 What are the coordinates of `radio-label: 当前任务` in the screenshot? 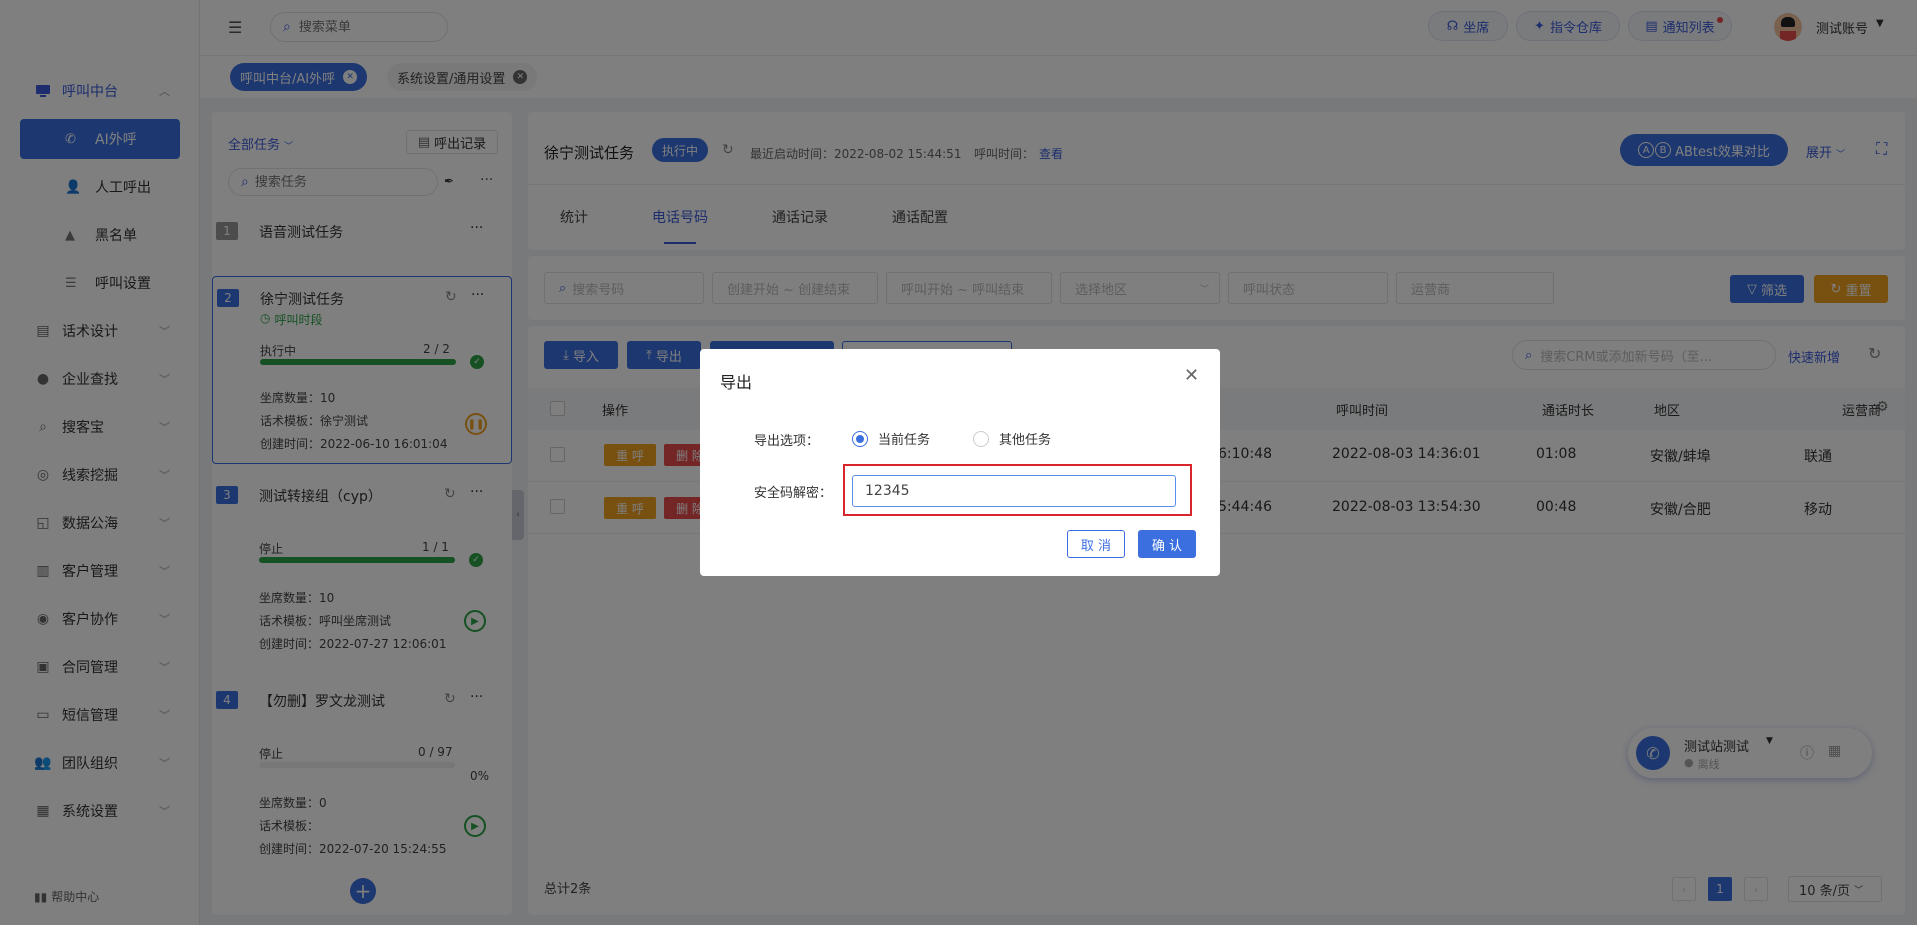 It's located at (904, 440).